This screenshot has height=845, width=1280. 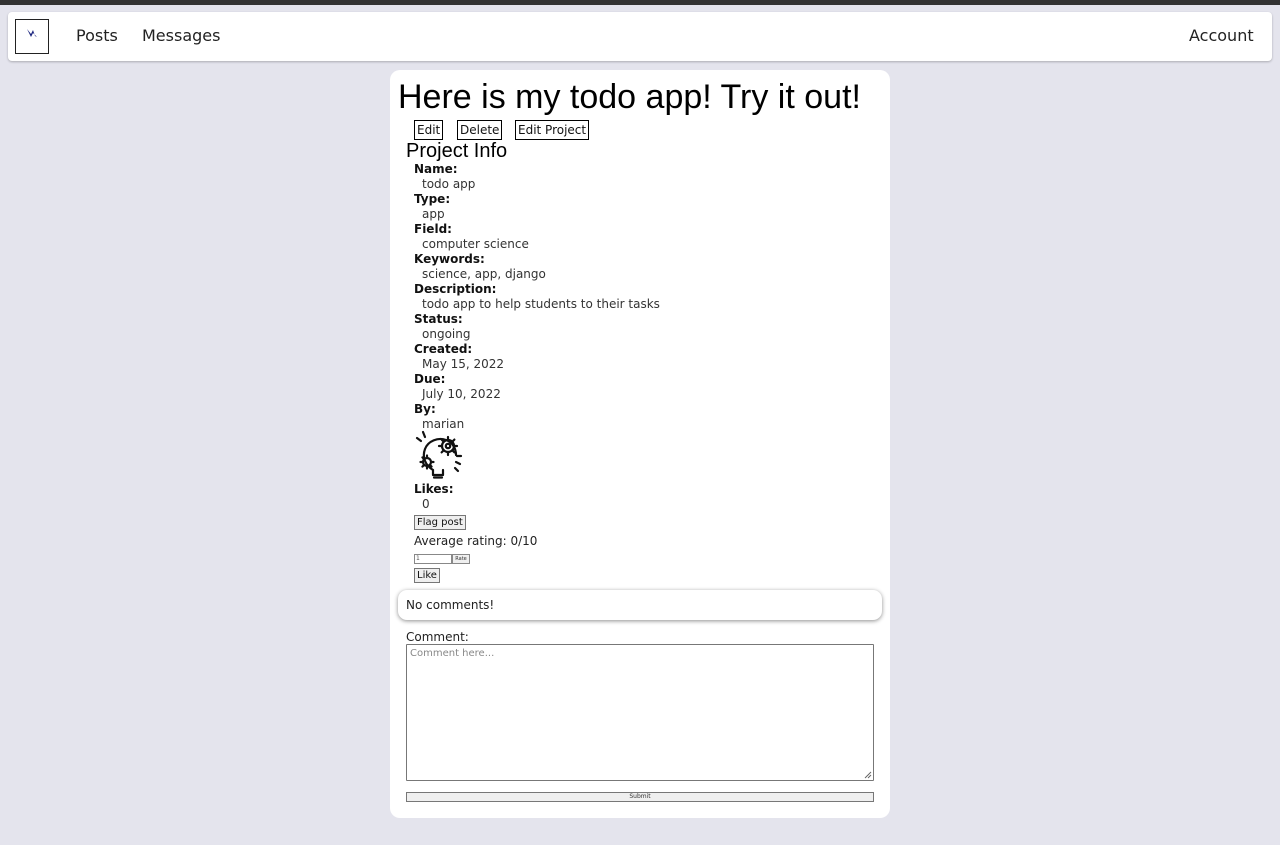 What do you see at coordinates (461, 559) in the screenshot?
I see `rate-button: Rate` at bounding box center [461, 559].